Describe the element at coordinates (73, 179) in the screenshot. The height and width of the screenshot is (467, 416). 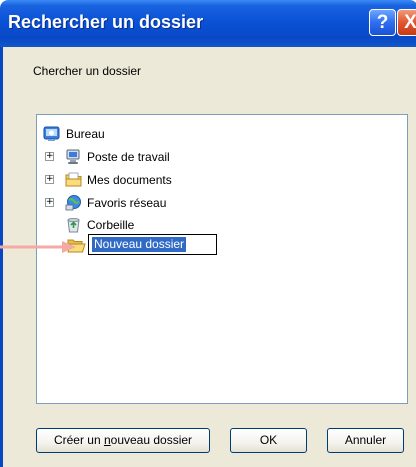
I see `documents-folder-icon` at that location.